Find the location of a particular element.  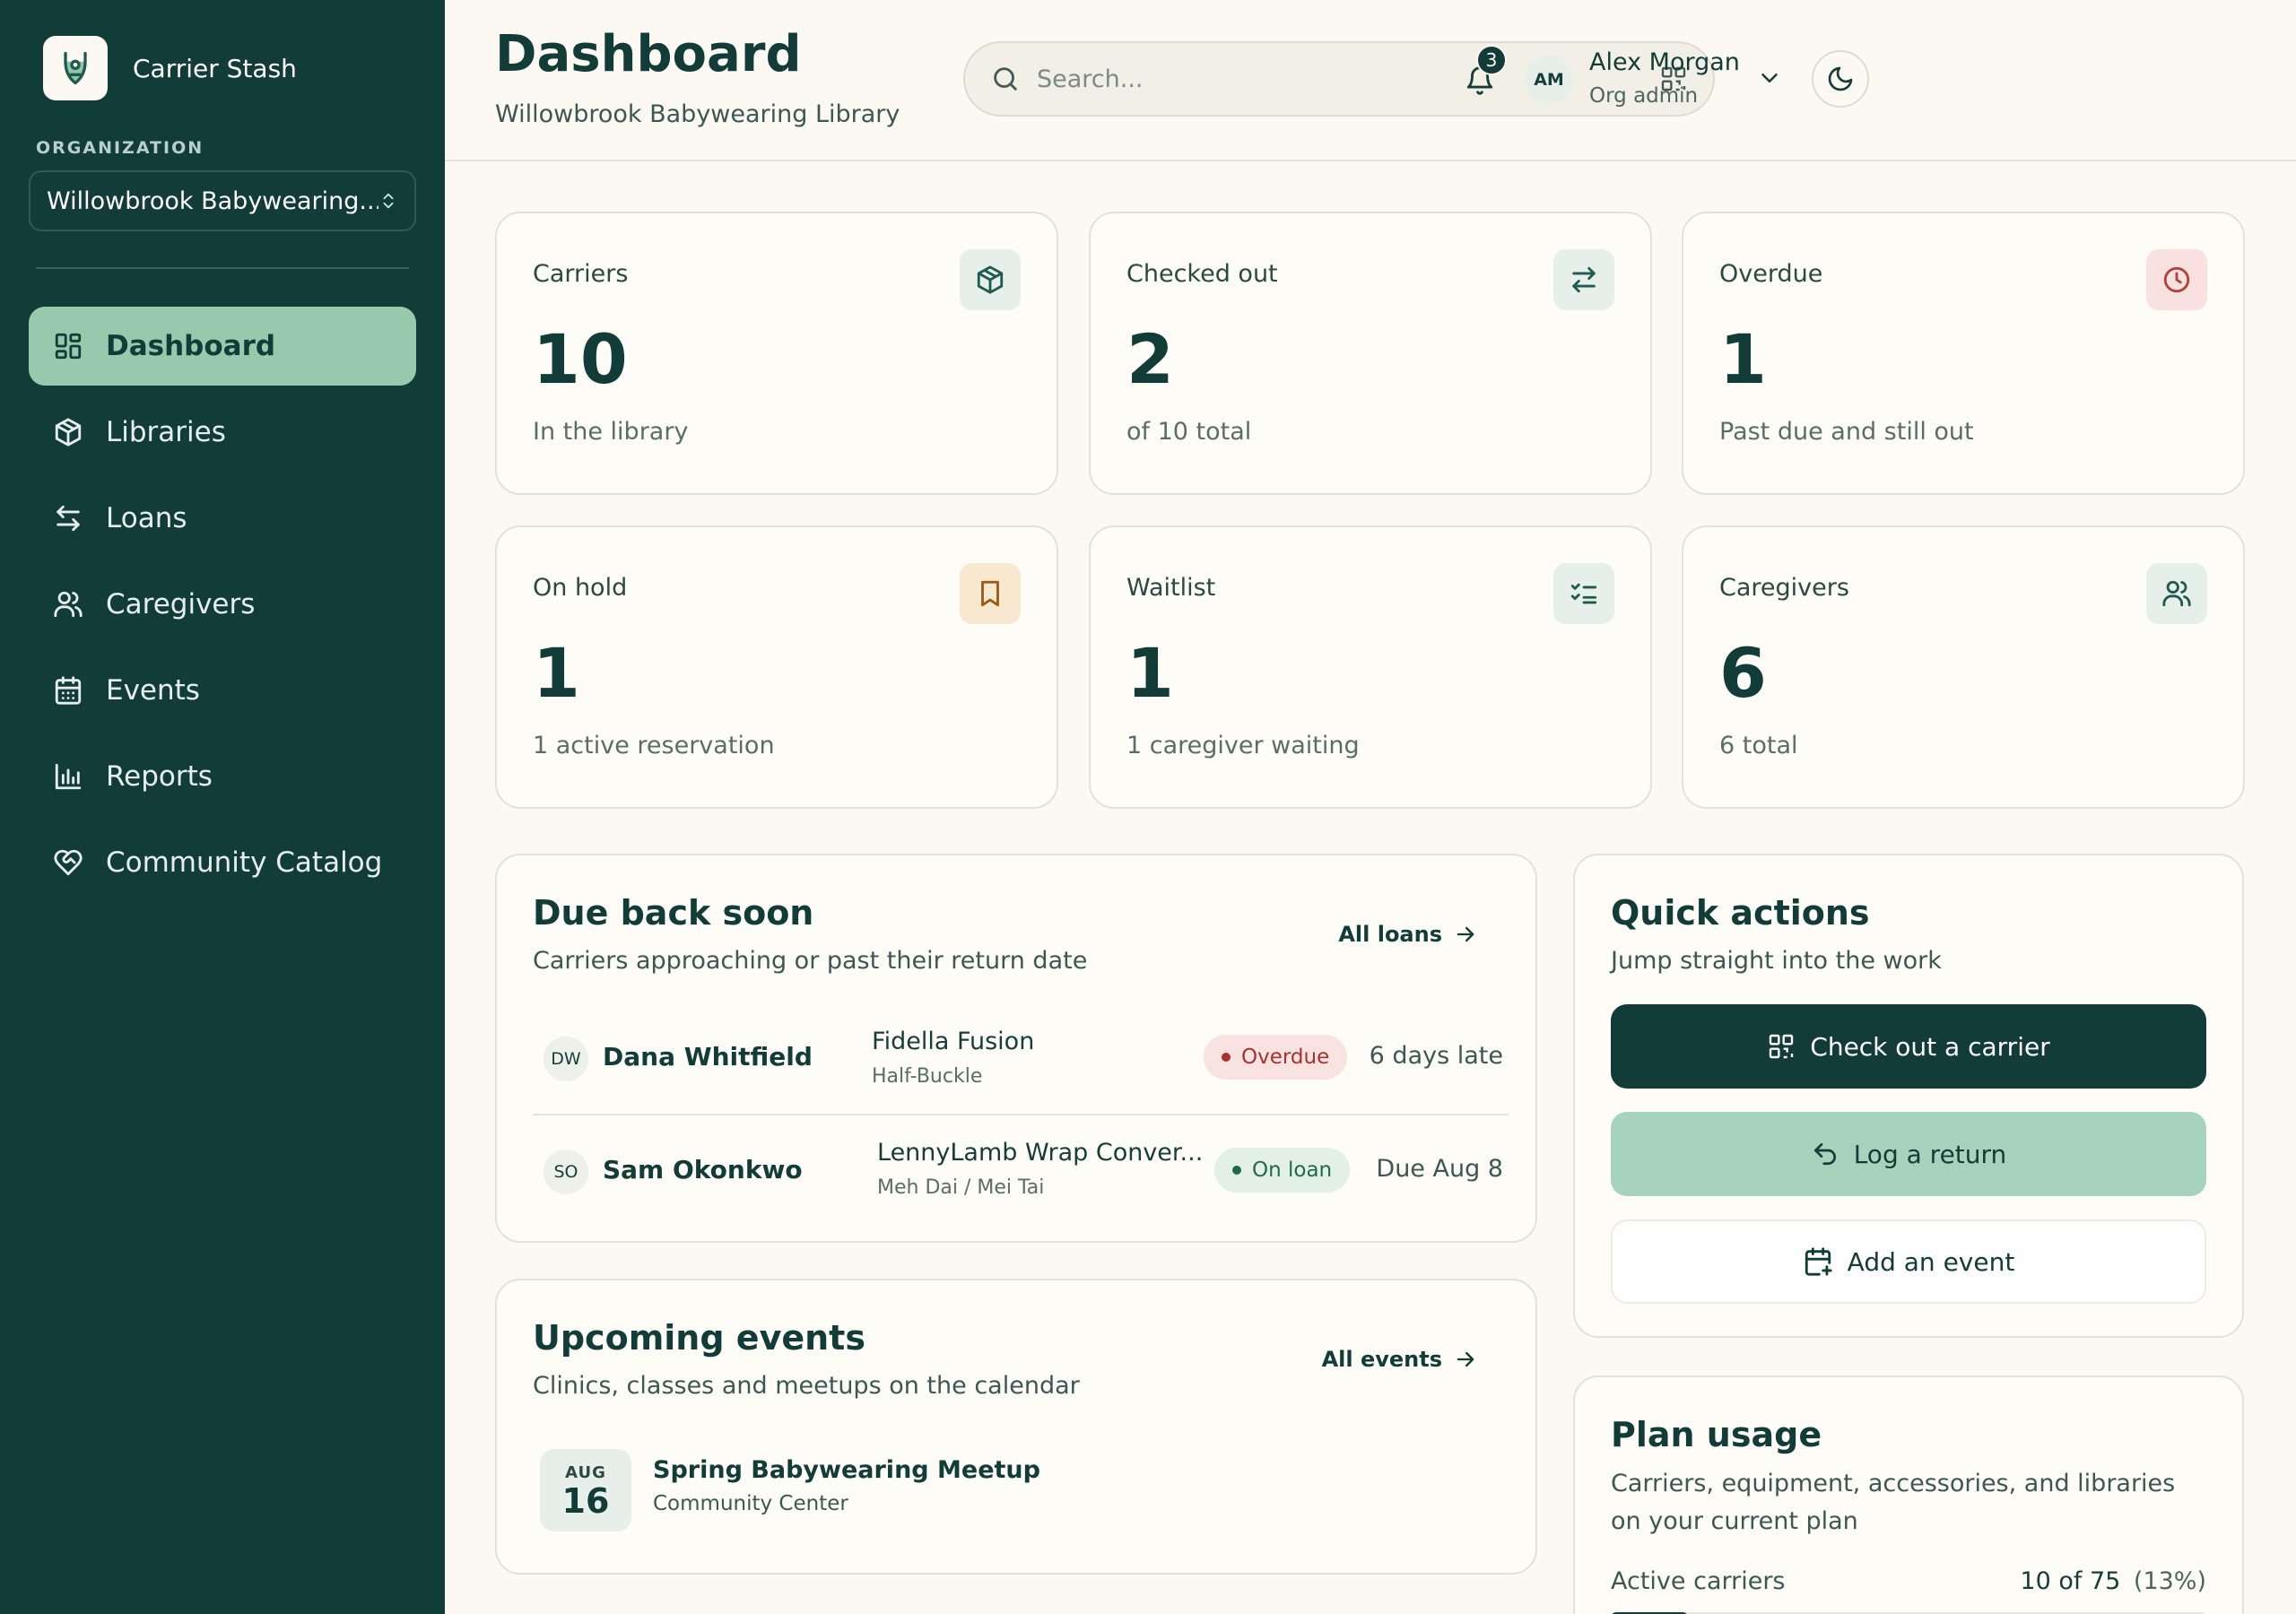

all-events-link: All events is located at coordinates (1400, 1359).